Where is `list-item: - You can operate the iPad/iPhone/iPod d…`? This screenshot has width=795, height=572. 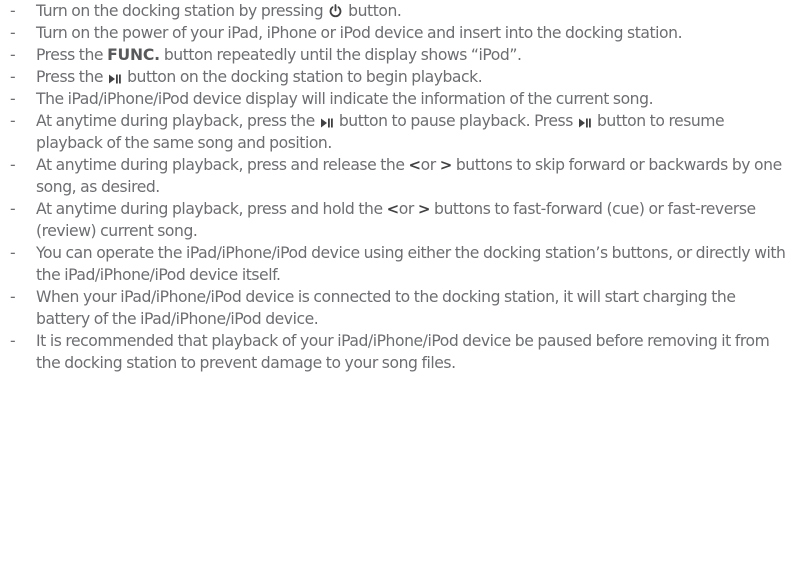
list-item: - You can operate the iPad/iPhone/iPod d… is located at coordinates (400, 264).